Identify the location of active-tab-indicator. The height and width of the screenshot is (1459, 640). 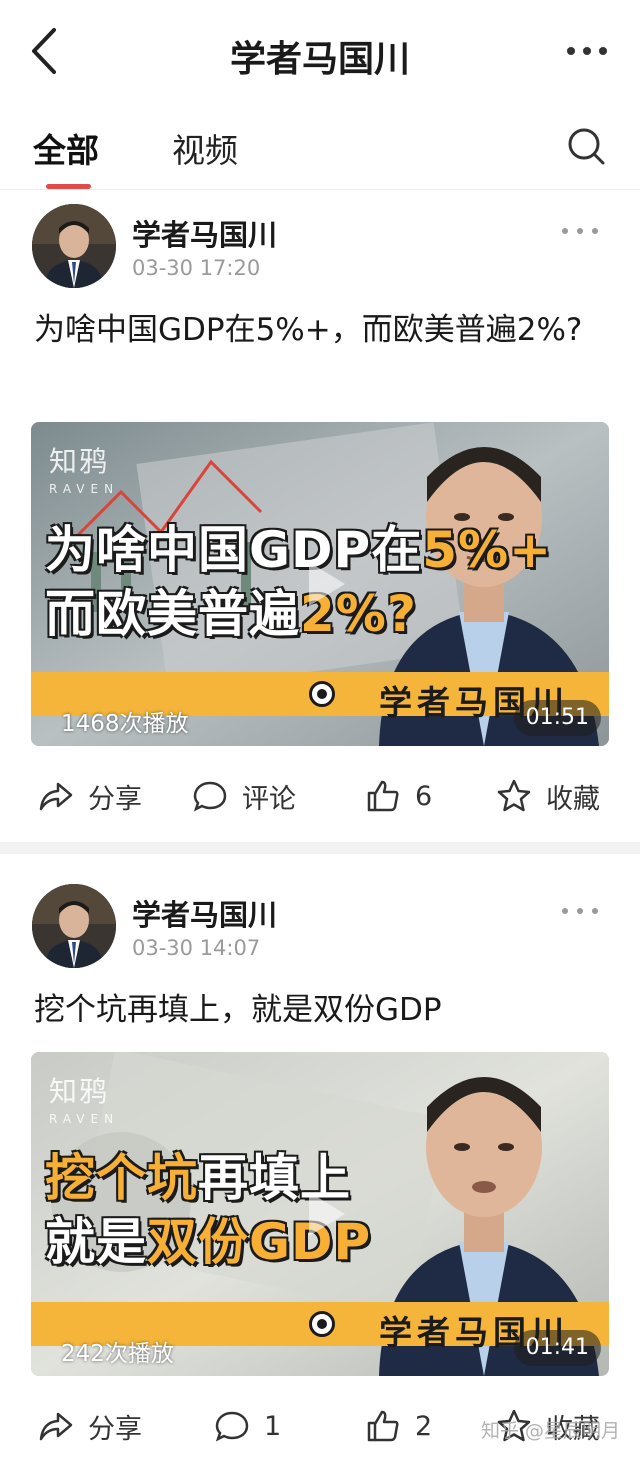
(68, 186).